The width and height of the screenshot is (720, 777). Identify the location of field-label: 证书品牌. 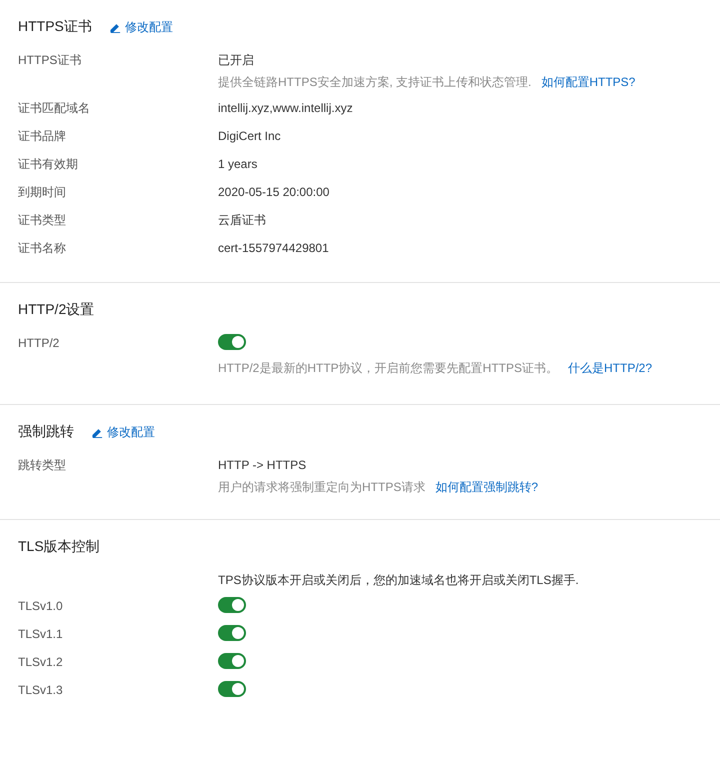
(42, 136).